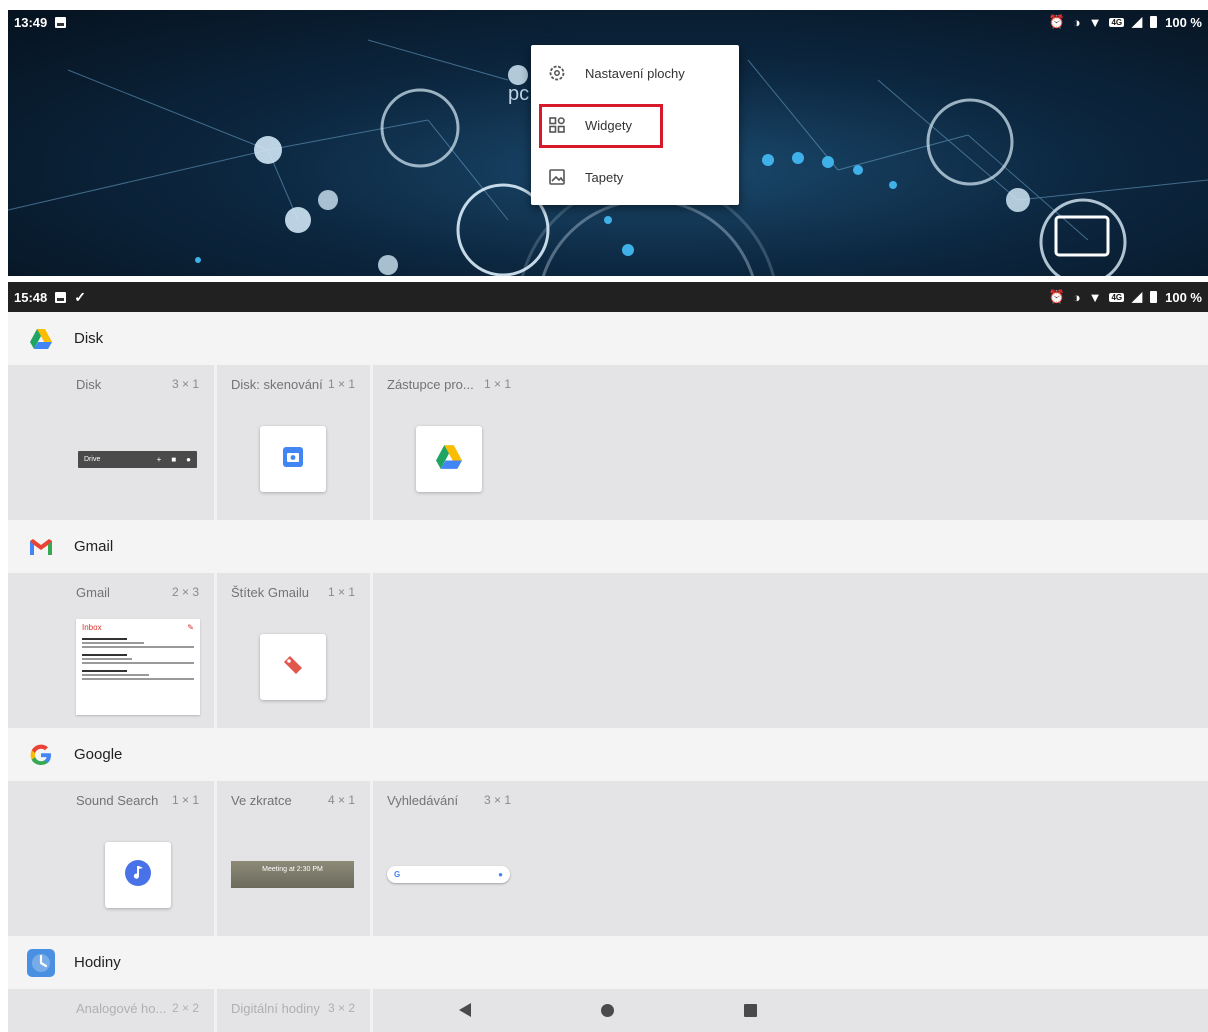  Describe the element at coordinates (277, 384) in the screenshot. I see `widget-title: Disk: skenování` at that location.